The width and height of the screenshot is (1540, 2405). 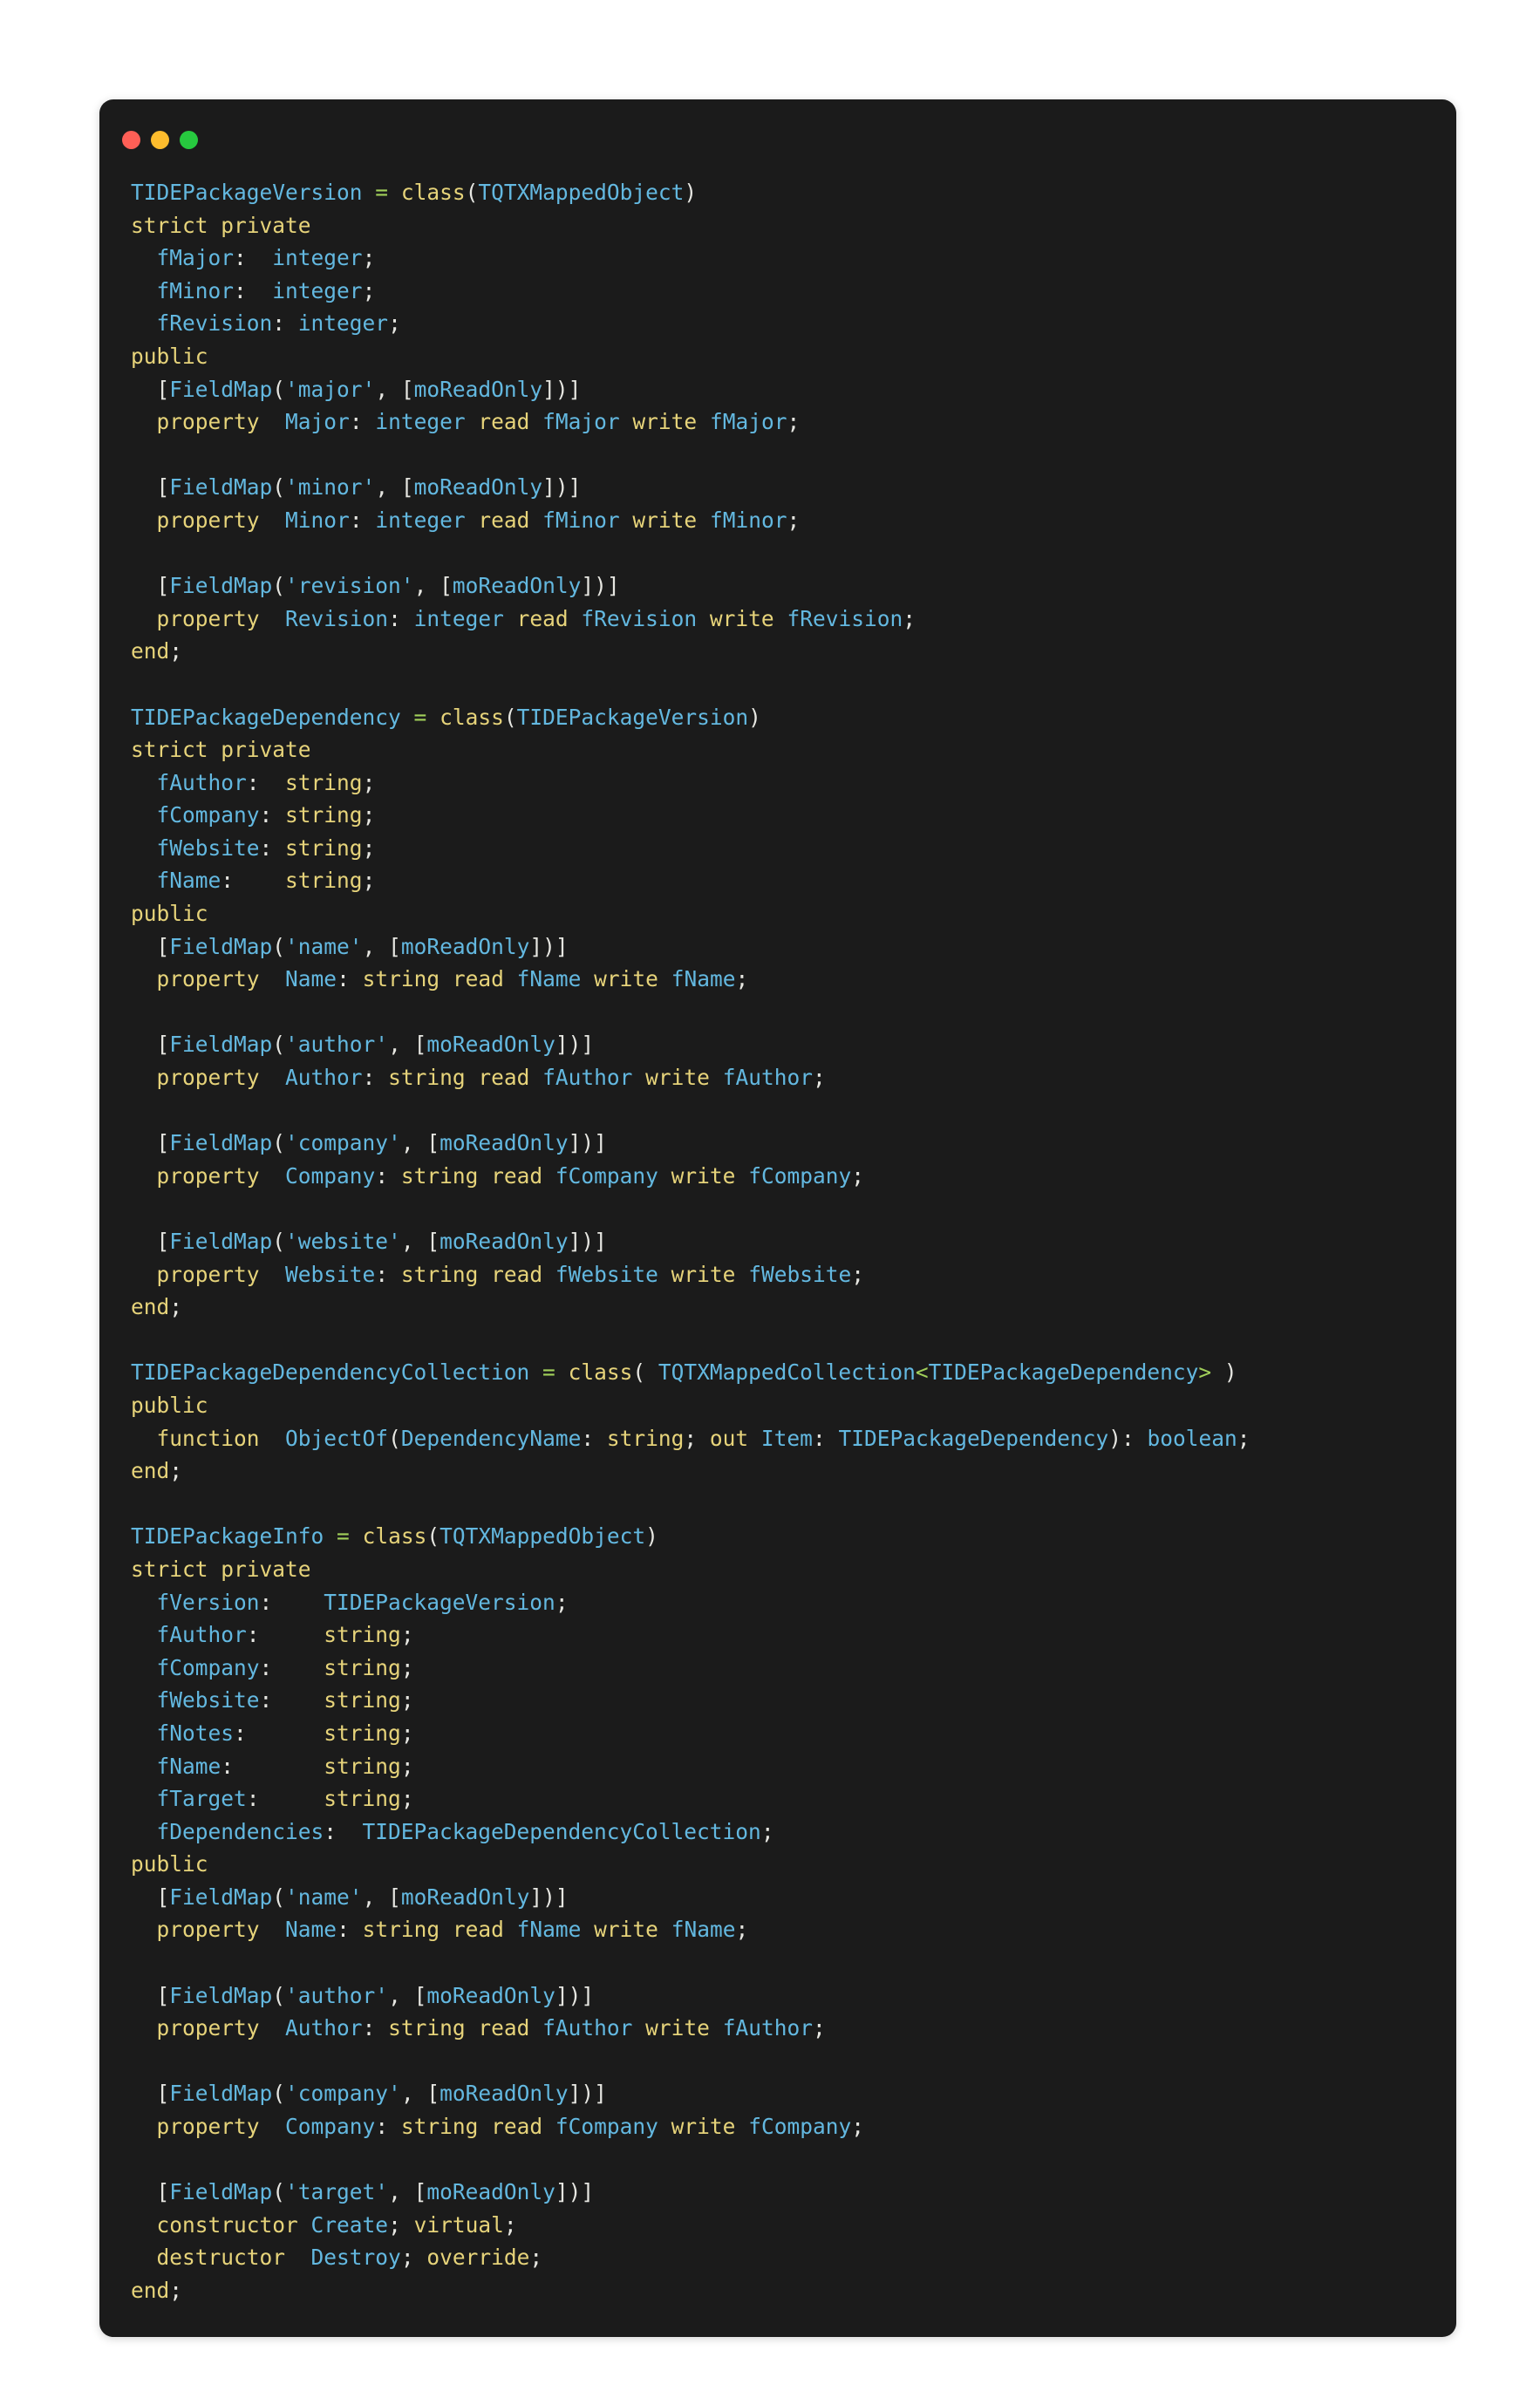 I want to click on code-line: end;, so click(x=782, y=1471).